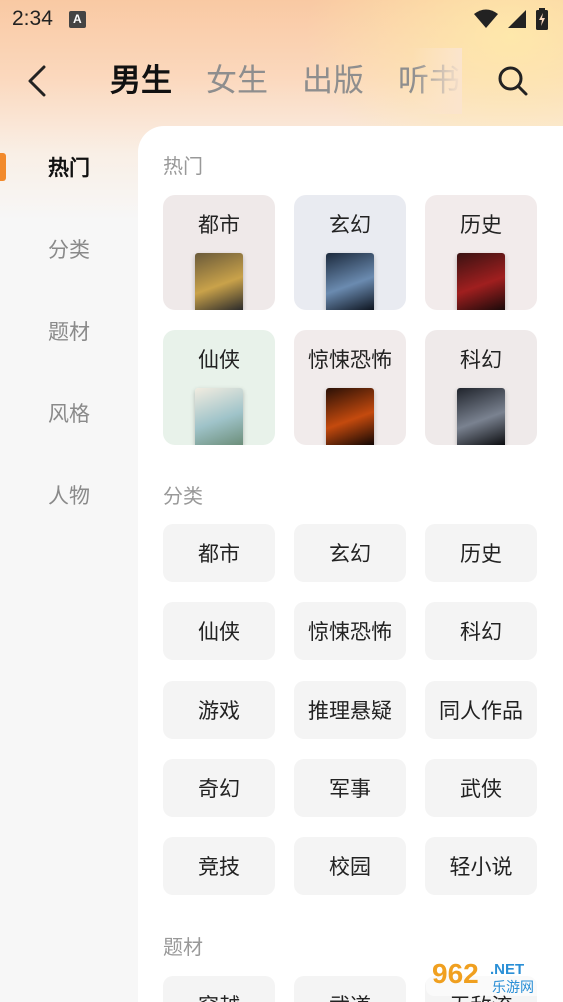 This screenshot has height=1002, width=563. What do you see at coordinates (486, 18) in the screenshot?
I see `wifi-icon` at bounding box center [486, 18].